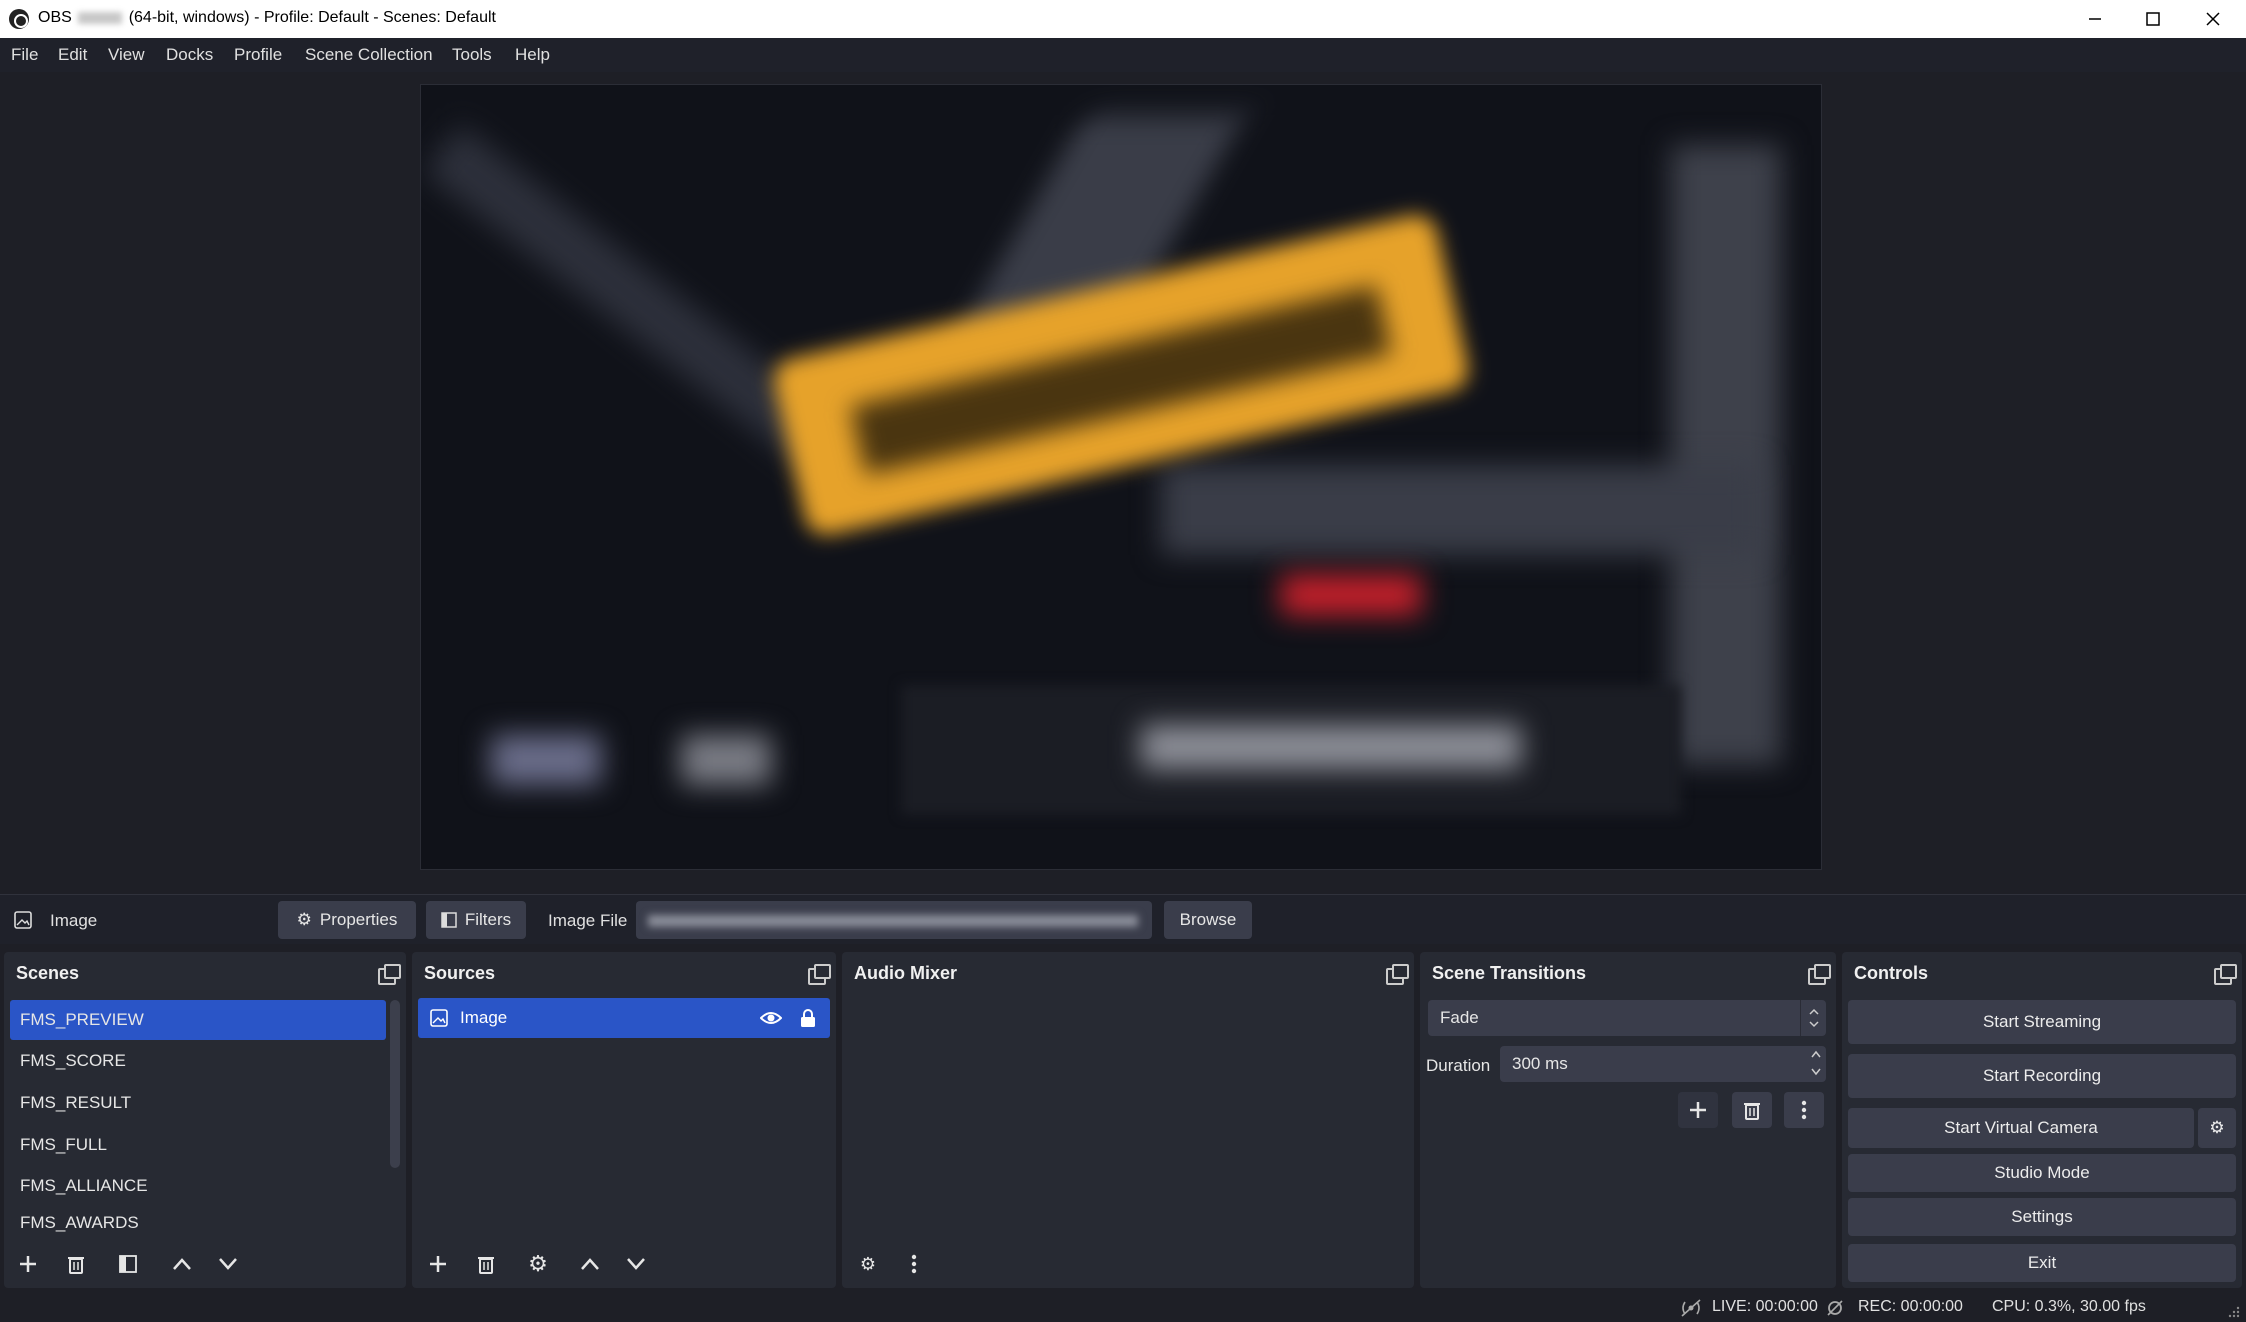 Image resolution: width=2246 pixels, height=1322 pixels. Describe the element at coordinates (198, 1020) in the screenshot. I see `scene-item: FMS_PREVIEW` at that location.